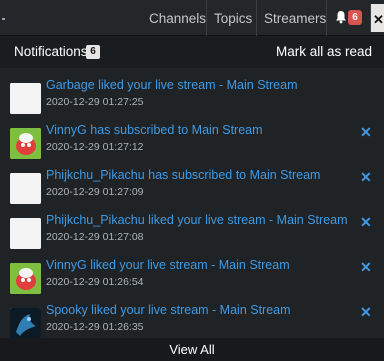  Describe the element at coordinates (192, 349) in the screenshot. I see `view-all-button: View All` at that location.